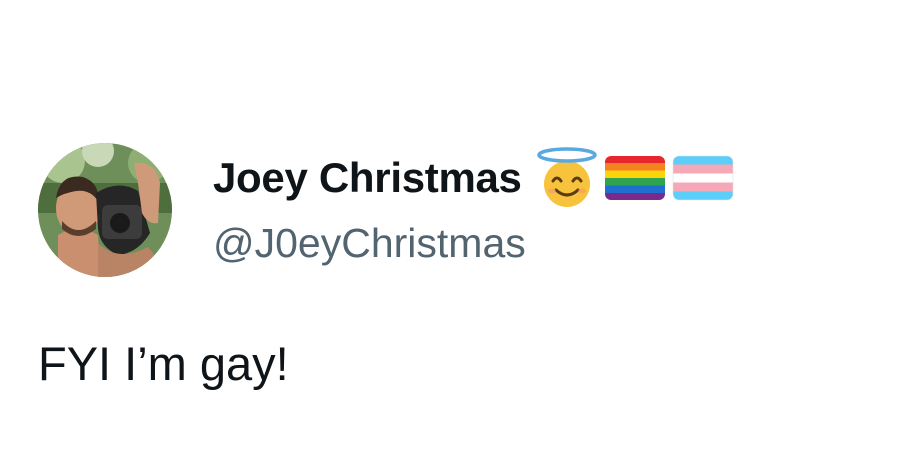  What do you see at coordinates (702, 178) in the screenshot?
I see `transgender-flag-icon` at bounding box center [702, 178].